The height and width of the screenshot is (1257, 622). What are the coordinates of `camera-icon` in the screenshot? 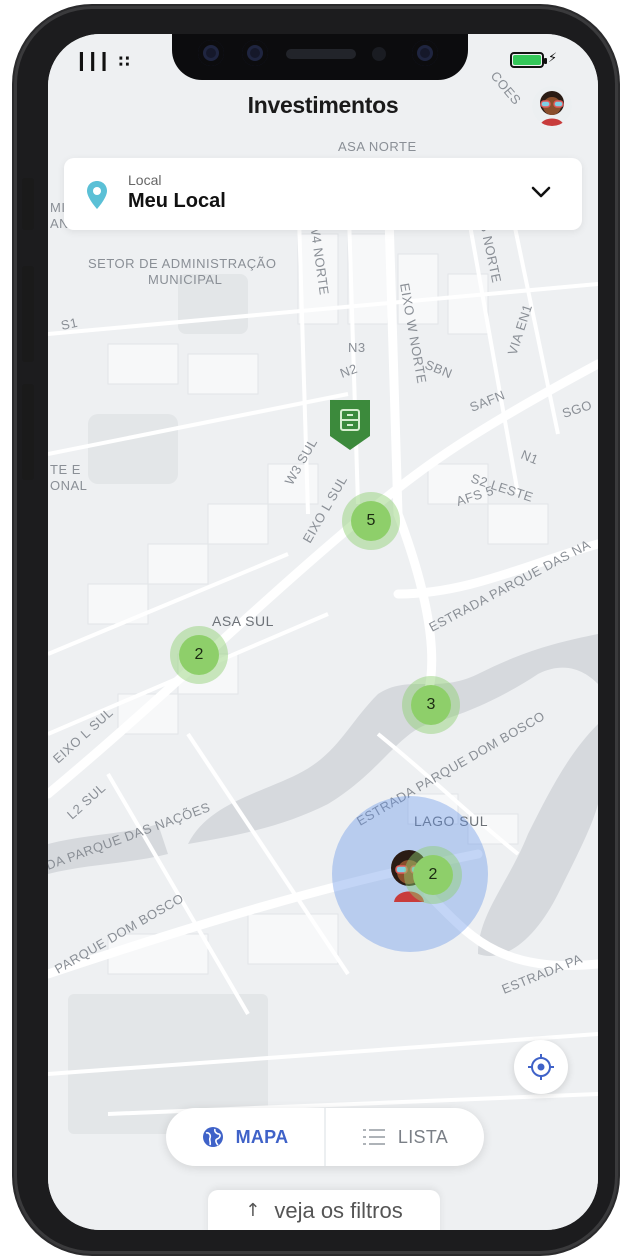 It's located at (211, 53).